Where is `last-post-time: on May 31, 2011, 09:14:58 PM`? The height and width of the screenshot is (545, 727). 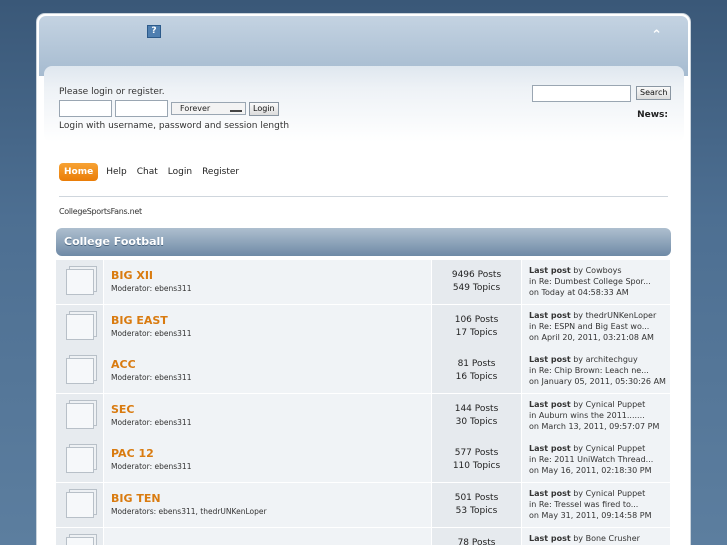 last-post-time: on May 31, 2011, 09:14:58 PM is located at coordinates (590, 515).